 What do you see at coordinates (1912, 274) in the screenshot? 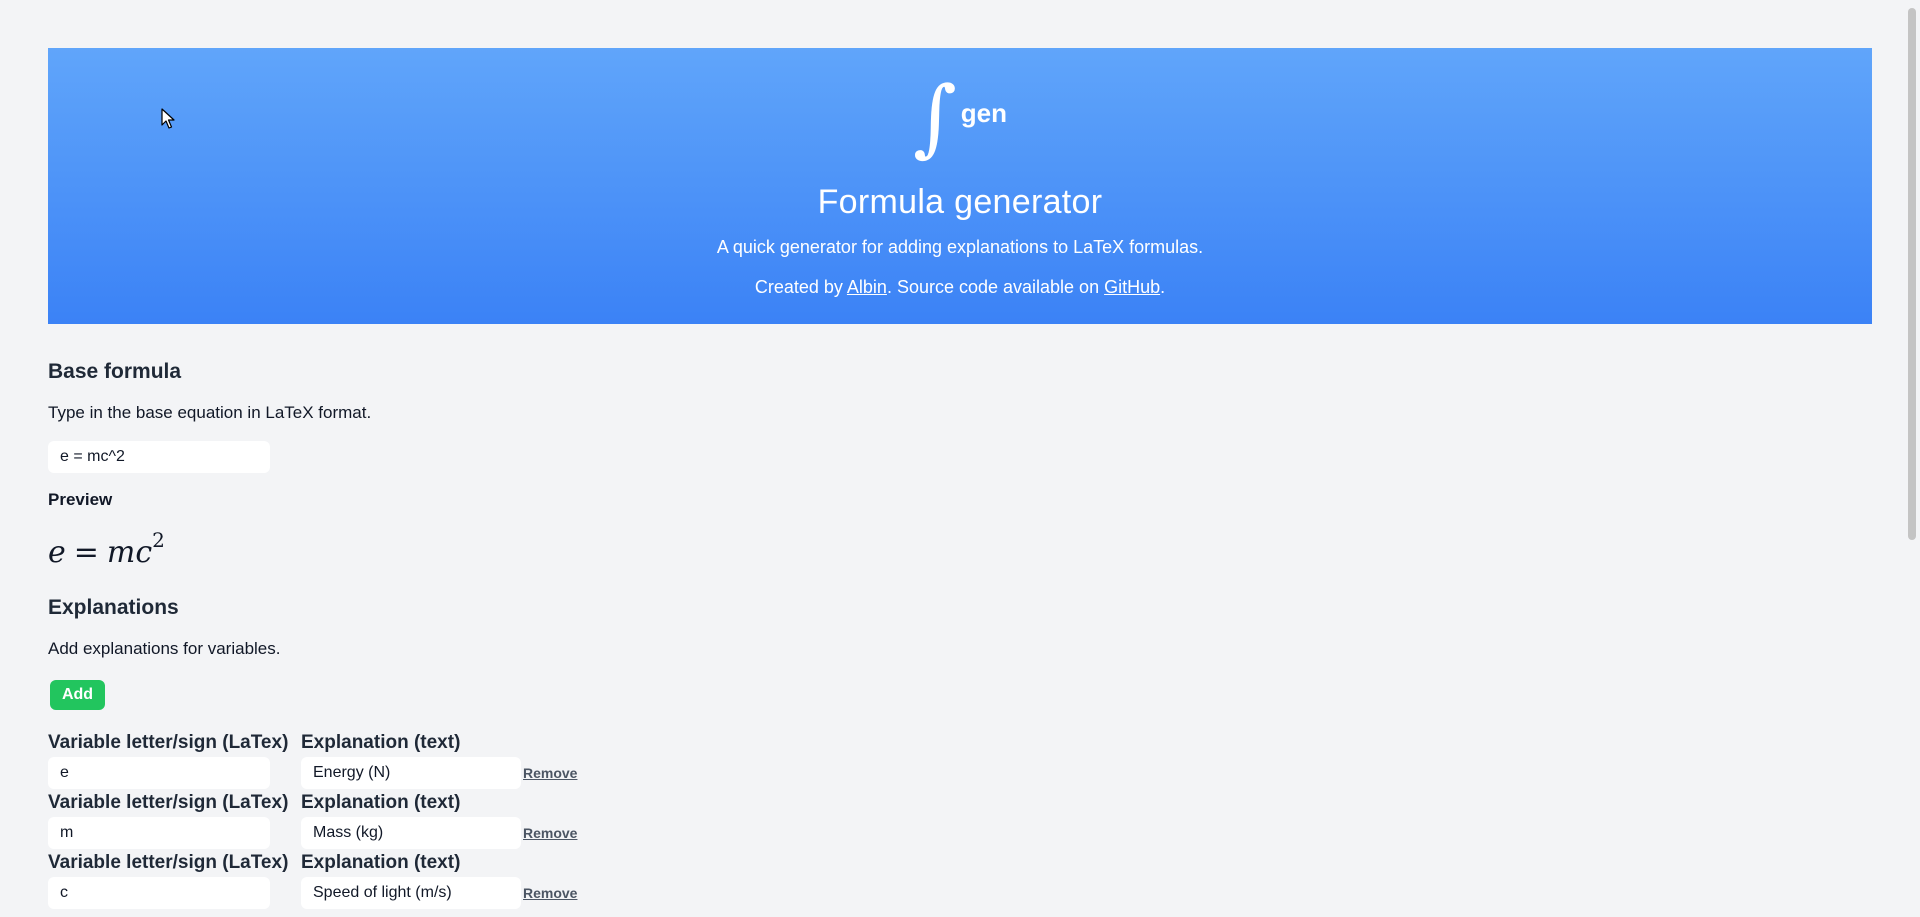
I see `scrollbar-thumb` at bounding box center [1912, 274].